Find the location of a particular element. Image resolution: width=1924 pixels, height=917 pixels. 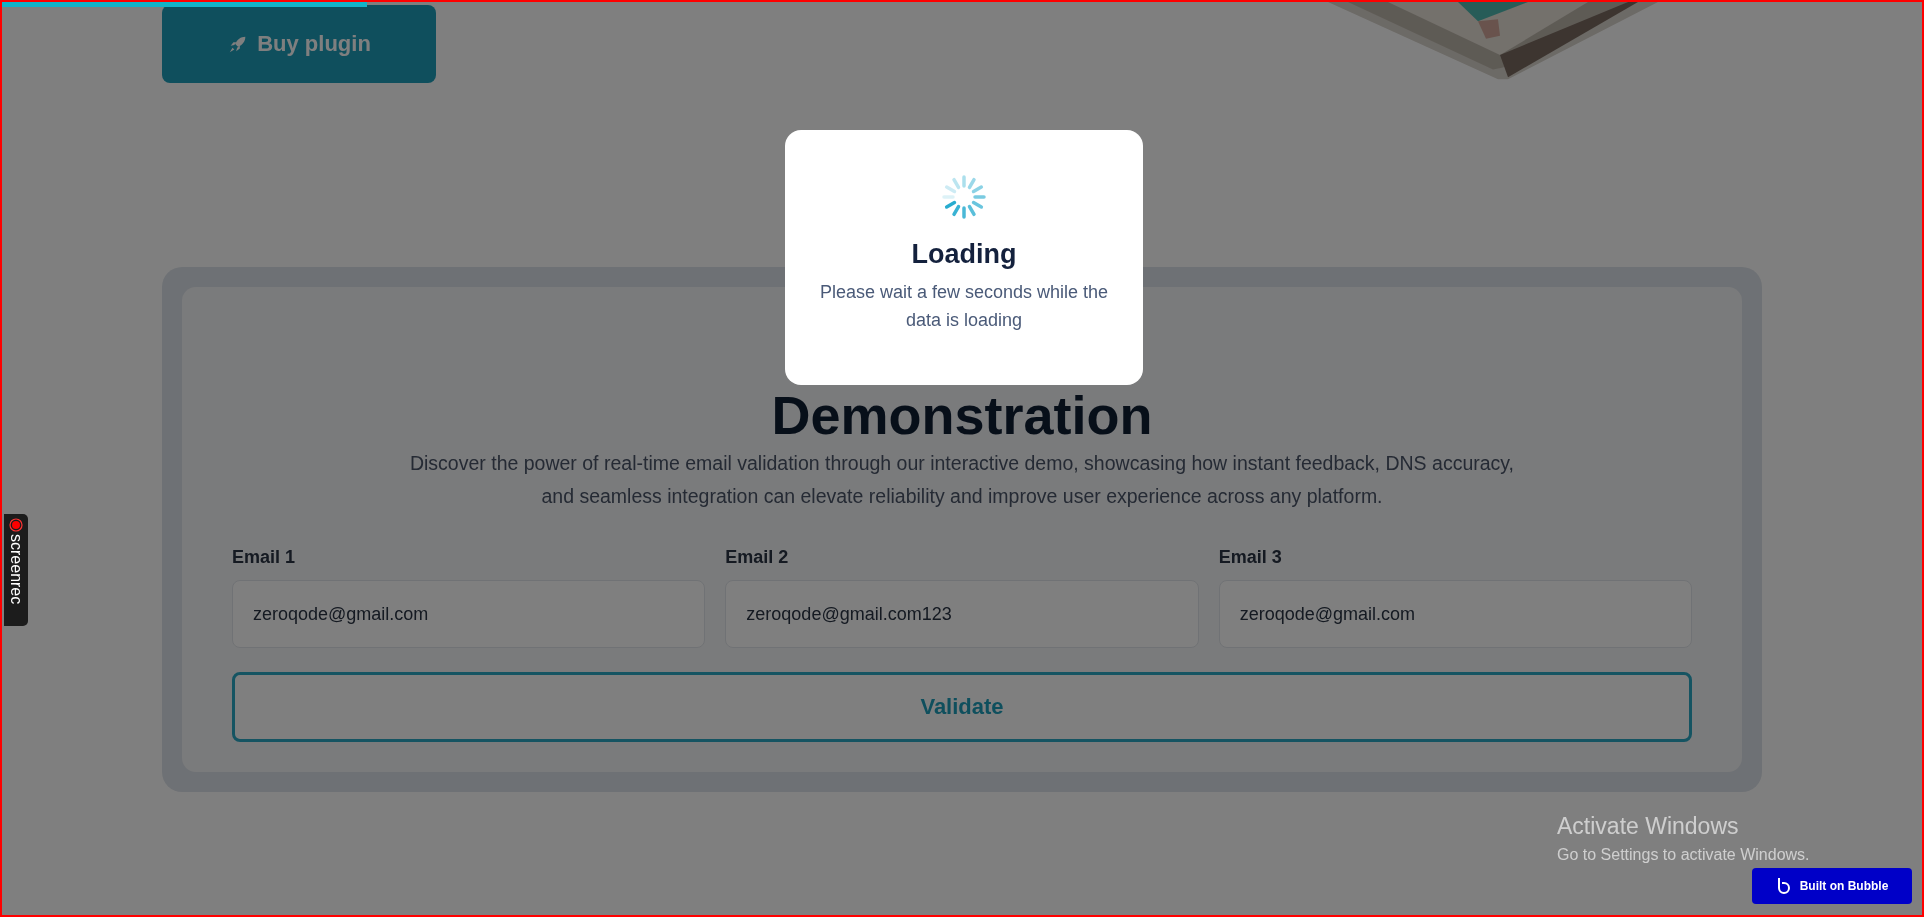

built-on-bubble-badge: Built on Bubble is located at coordinates (1832, 886).